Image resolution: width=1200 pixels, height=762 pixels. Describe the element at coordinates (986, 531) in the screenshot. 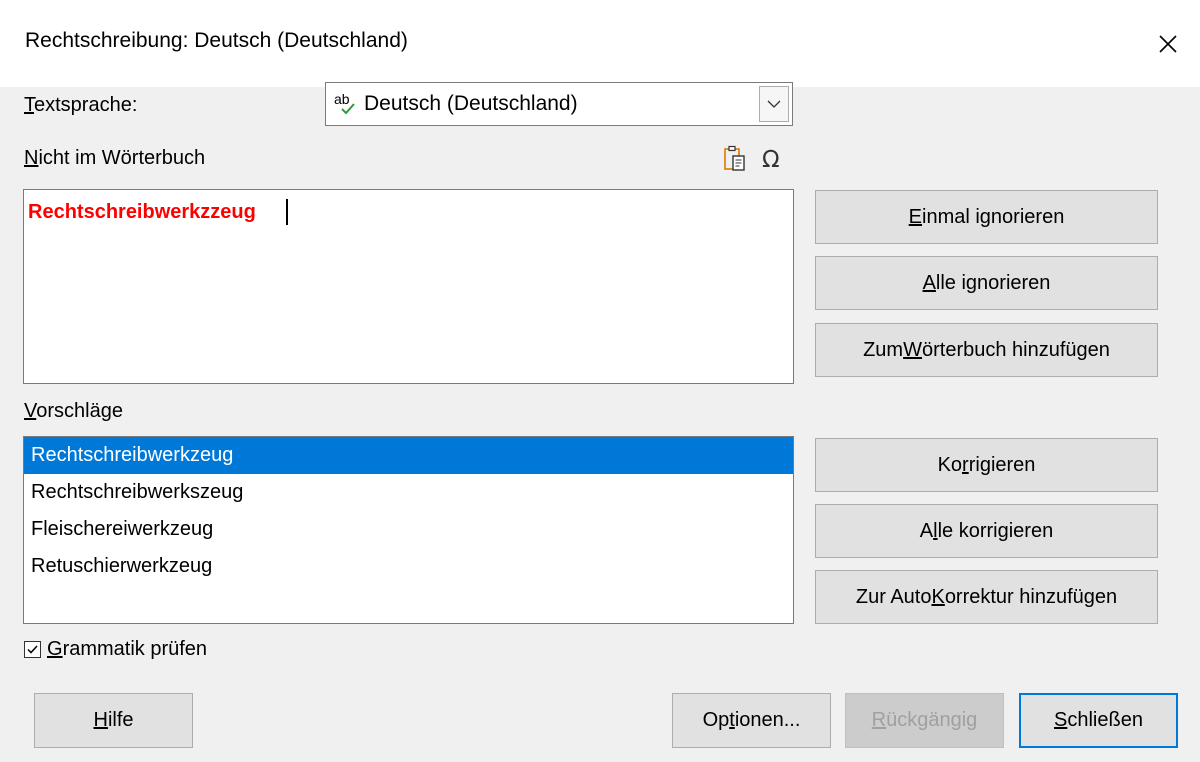

I see `correct-all-button: Al le korrigieren` at that location.